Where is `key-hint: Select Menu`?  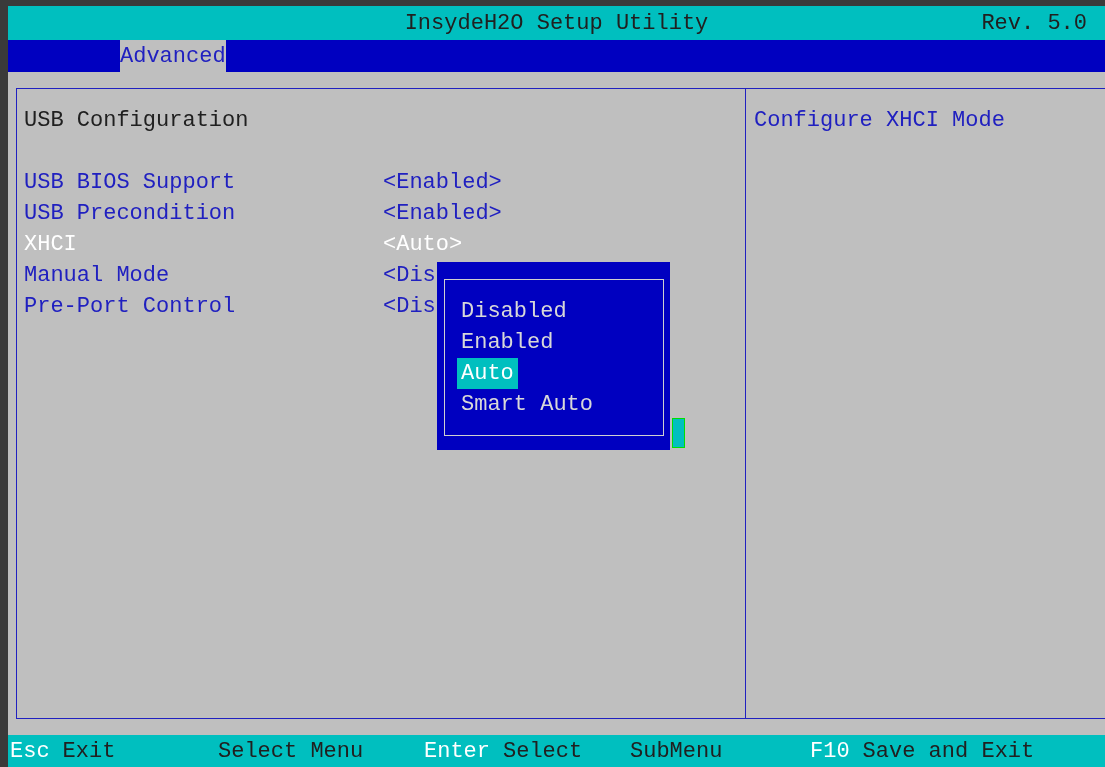
key-hint: Select Menu is located at coordinates (291, 751).